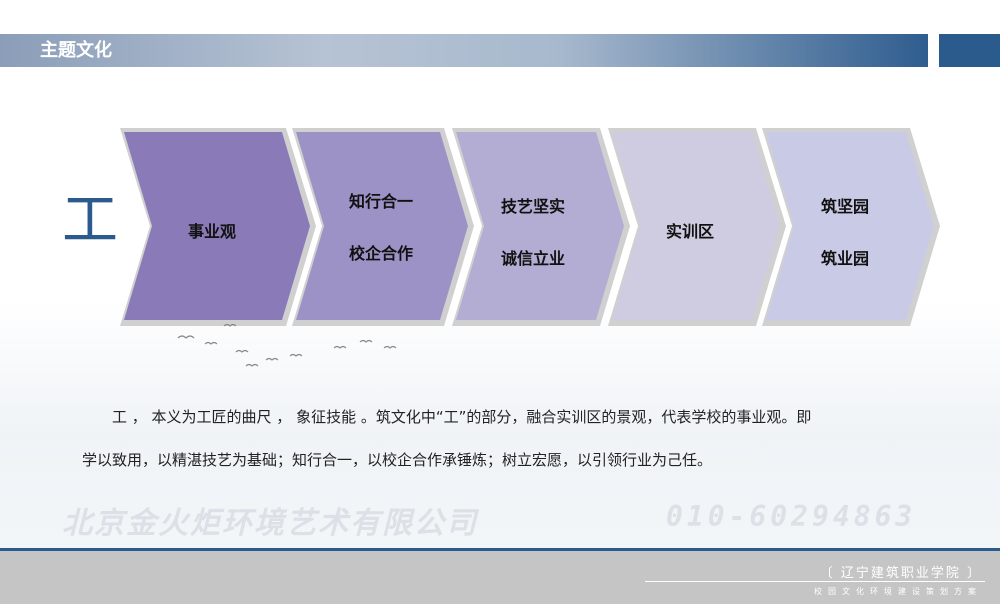 This screenshot has height=604, width=1000. Describe the element at coordinates (380, 201) in the screenshot. I see `chevron-2-label-top: 知行合一` at that location.